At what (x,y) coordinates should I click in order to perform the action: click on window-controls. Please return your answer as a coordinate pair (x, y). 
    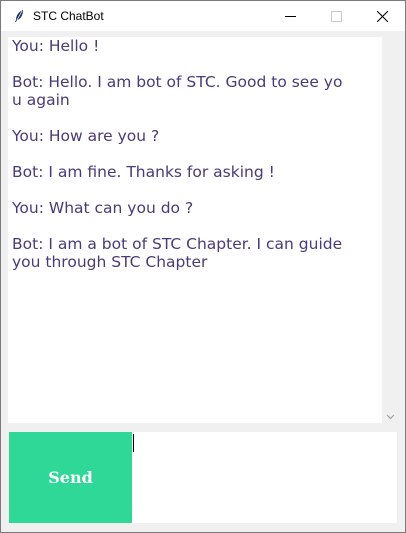
    Looking at the image, I should click on (336, 16).